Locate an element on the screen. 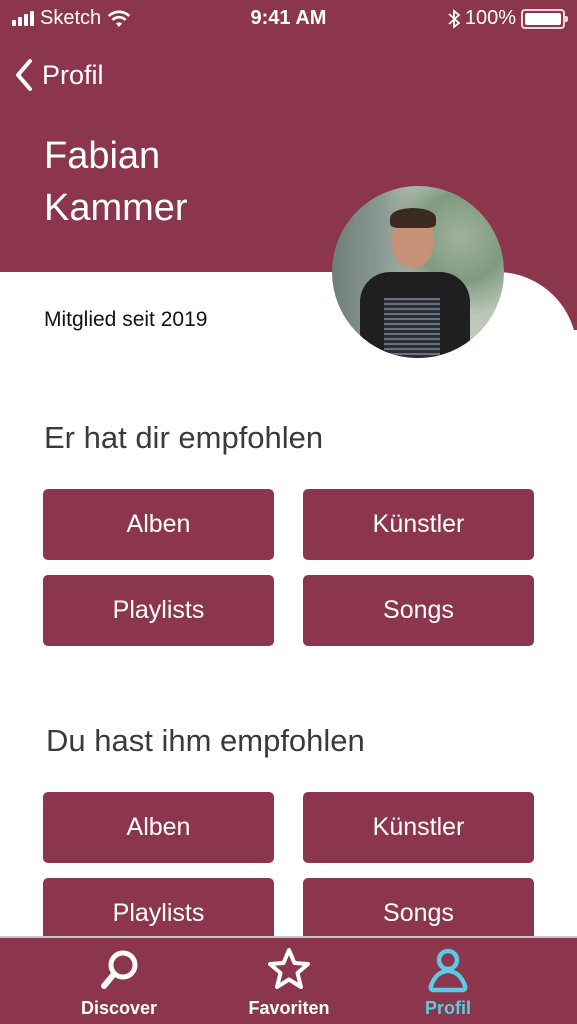 This screenshot has height=1024, width=577. back-label: Profil is located at coordinates (73, 74).